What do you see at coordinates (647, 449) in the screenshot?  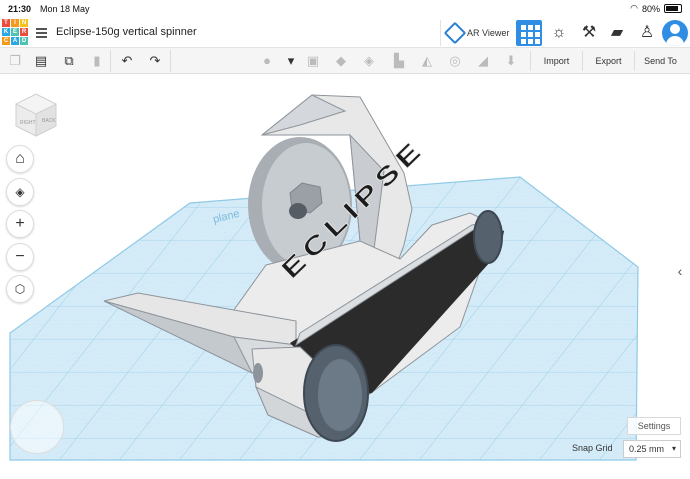 I see `snap-grid-value: 0.25 mm` at bounding box center [647, 449].